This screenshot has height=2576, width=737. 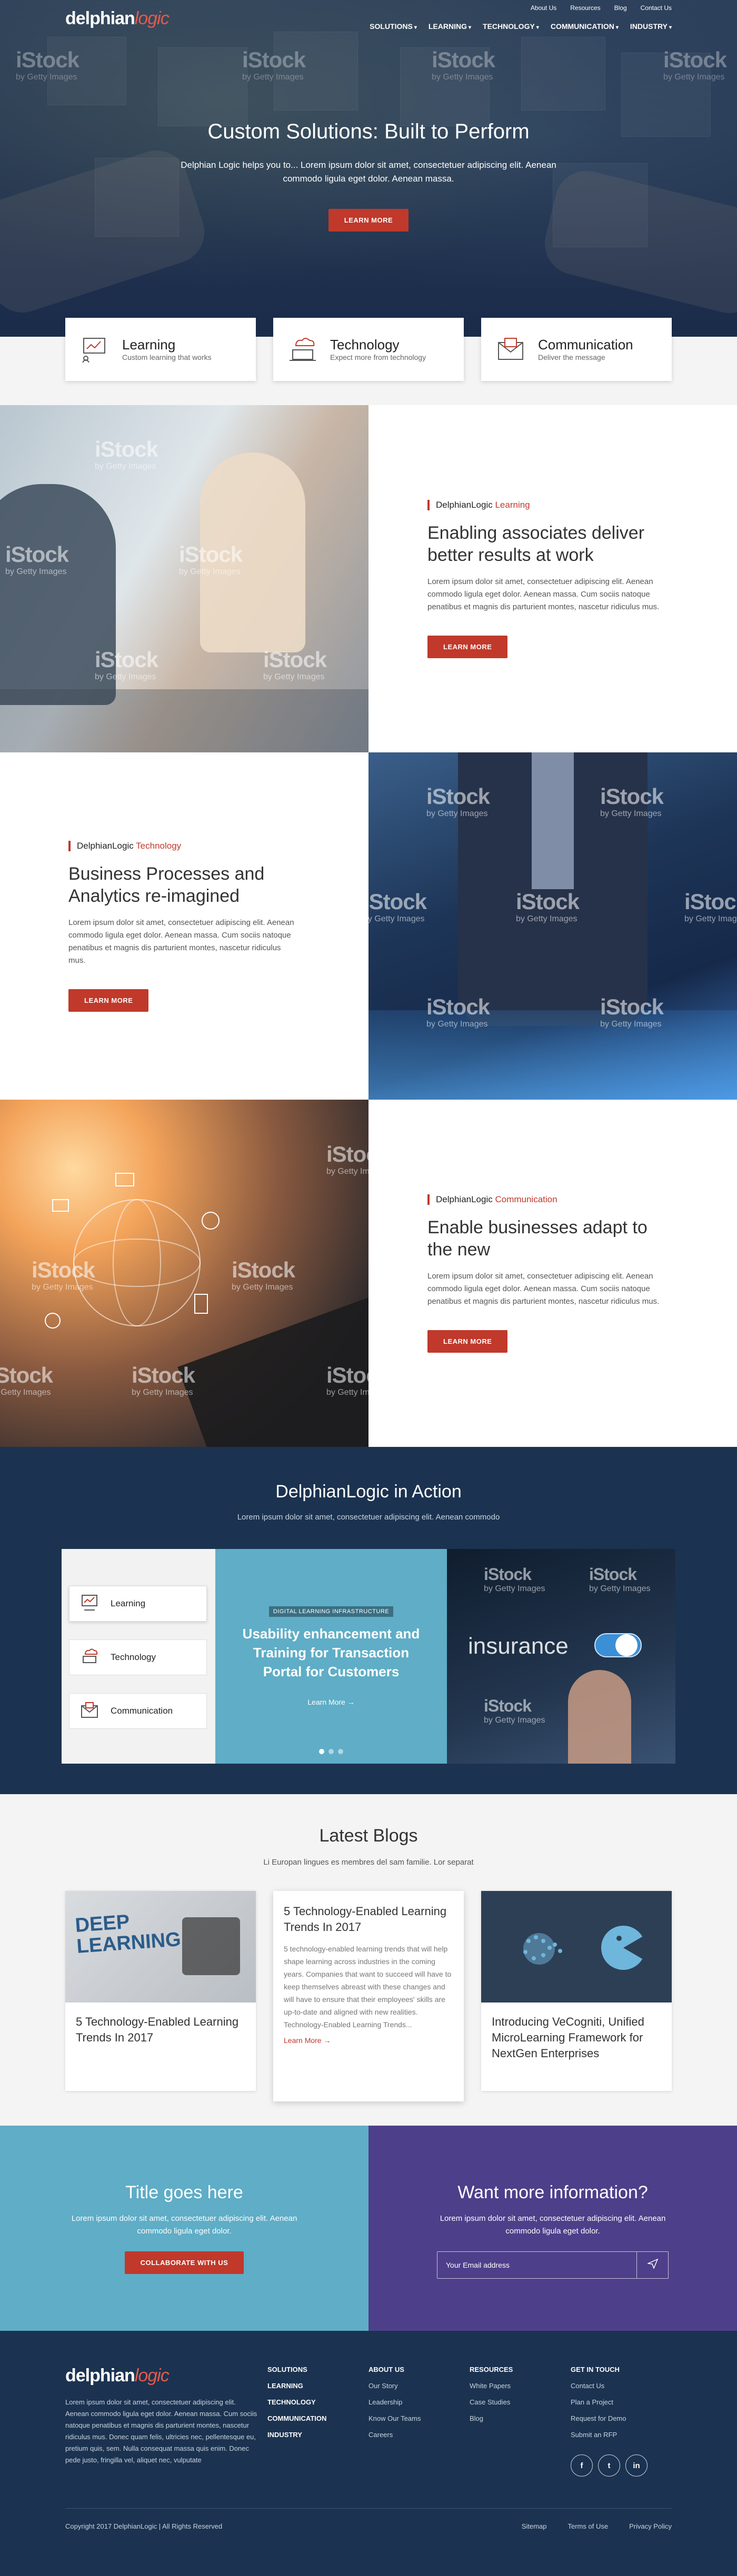 I want to click on footer-link: Submit an RFP, so click(x=621, y=2435).